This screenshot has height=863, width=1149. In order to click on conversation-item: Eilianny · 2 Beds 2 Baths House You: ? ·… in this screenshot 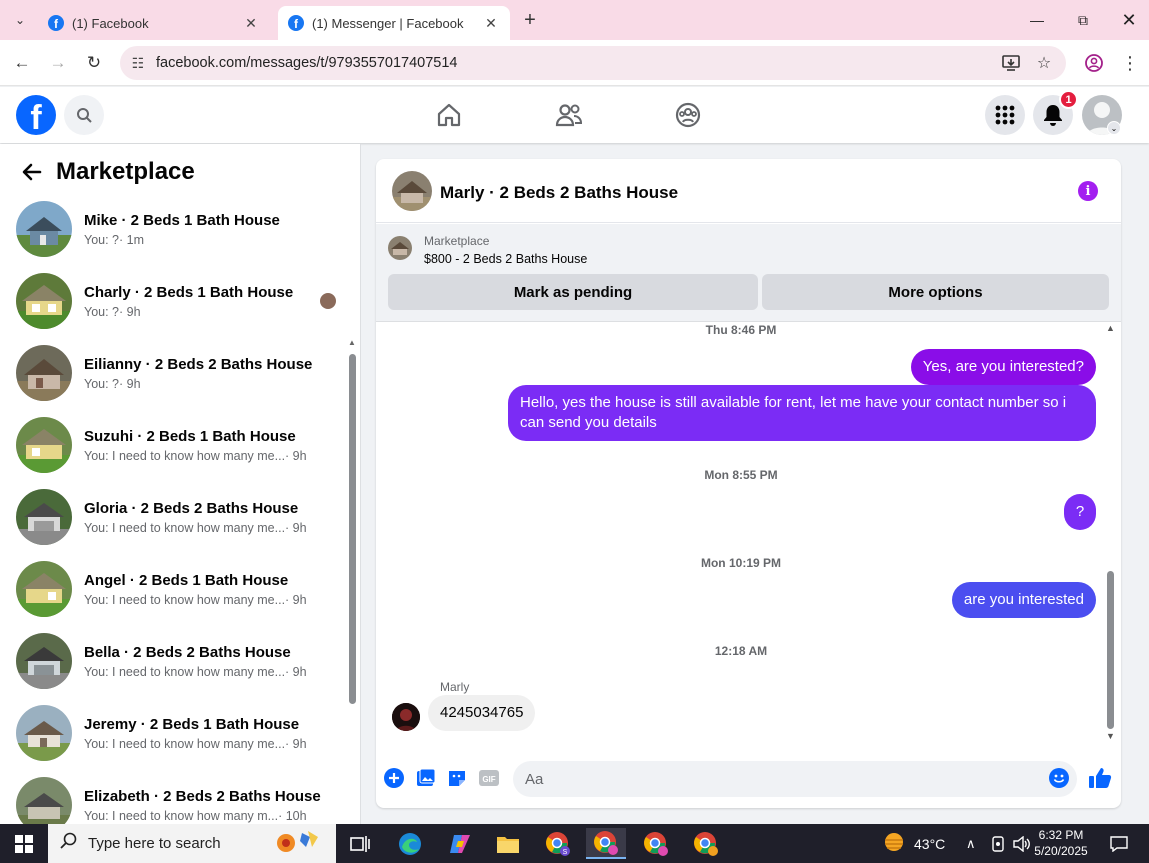, I will do `click(176, 373)`.